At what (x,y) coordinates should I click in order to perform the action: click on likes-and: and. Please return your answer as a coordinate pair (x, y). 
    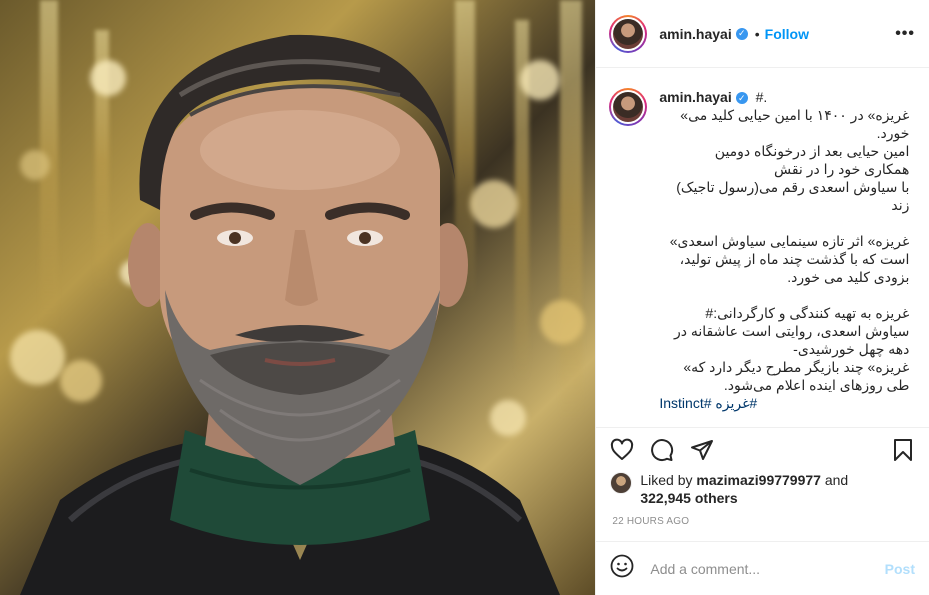
    Looking at the image, I should click on (836, 480).